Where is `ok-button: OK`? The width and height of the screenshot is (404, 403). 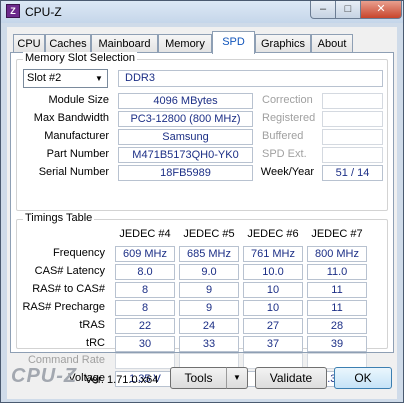 ok-button: OK is located at coordinates (363, 378).